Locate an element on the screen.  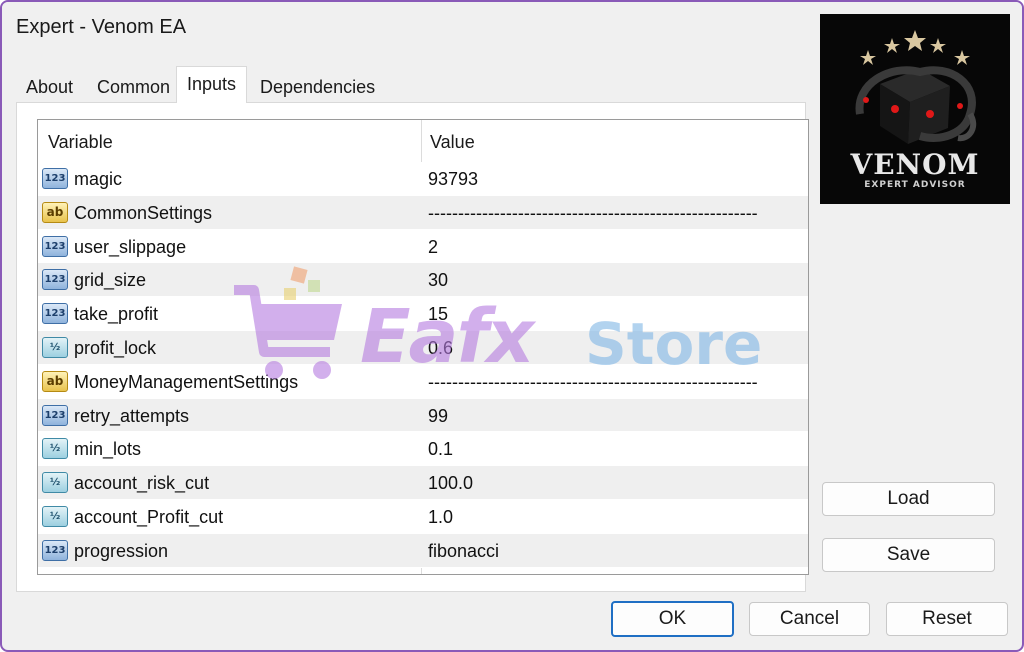
variable-name: account_Profit_cut is located at coordinates (149, 516).